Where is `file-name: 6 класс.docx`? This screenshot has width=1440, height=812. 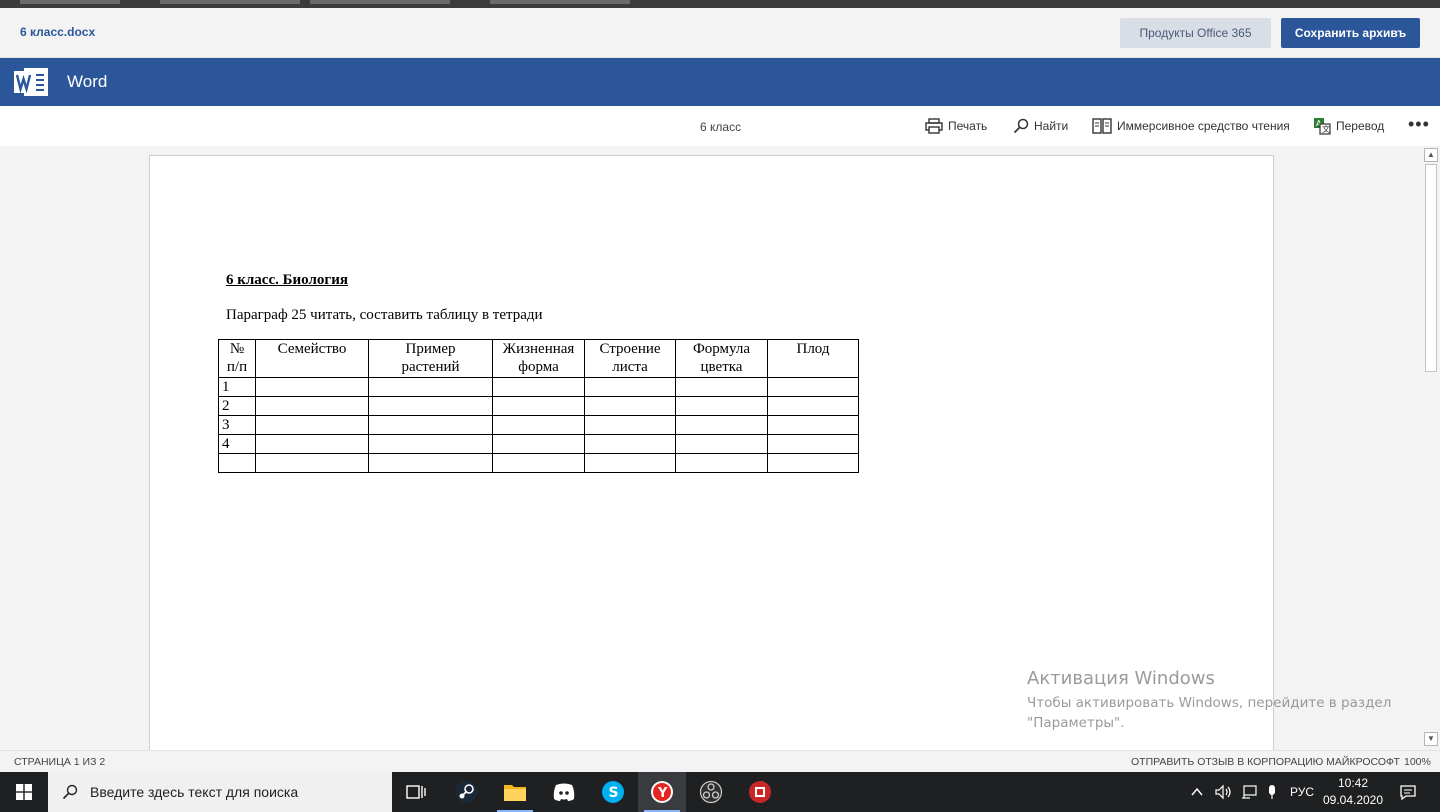 file-name: 6 класс.docx is located at coordinates (57, 32).